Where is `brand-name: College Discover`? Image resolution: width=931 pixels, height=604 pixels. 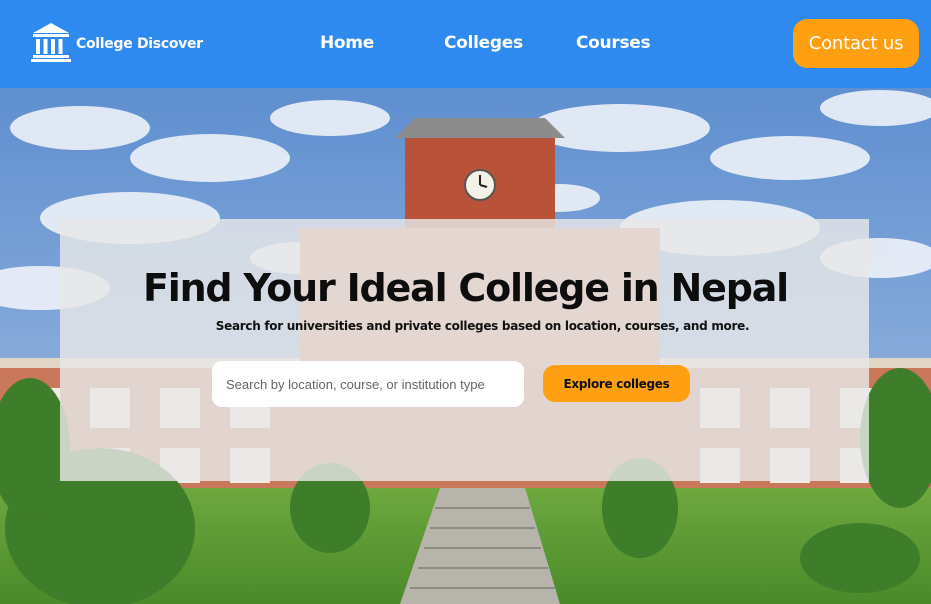
brand-name: College Discover is located at coordinates (139, 44).